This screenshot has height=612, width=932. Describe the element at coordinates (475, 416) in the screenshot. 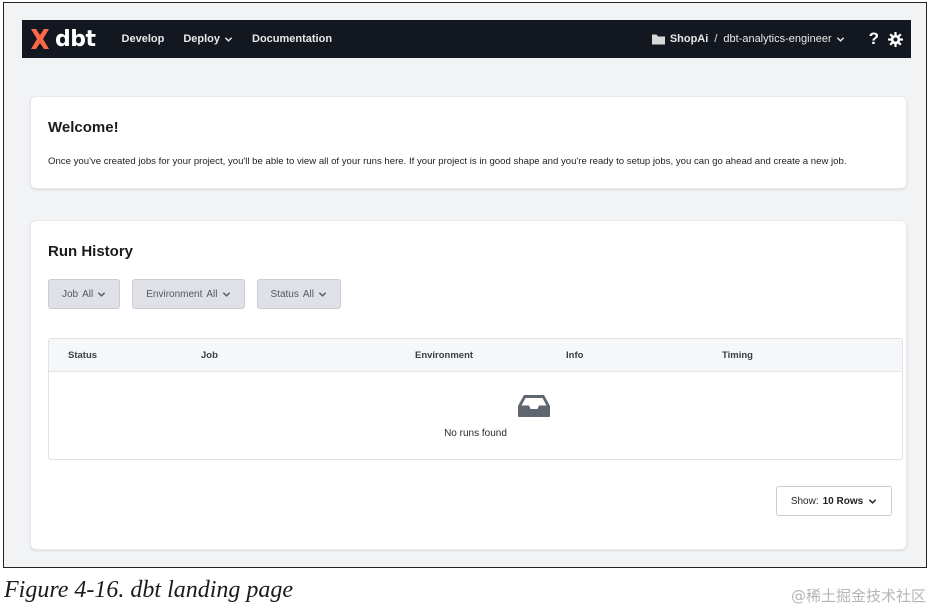

I see `empty-state: No runs found` at that location.